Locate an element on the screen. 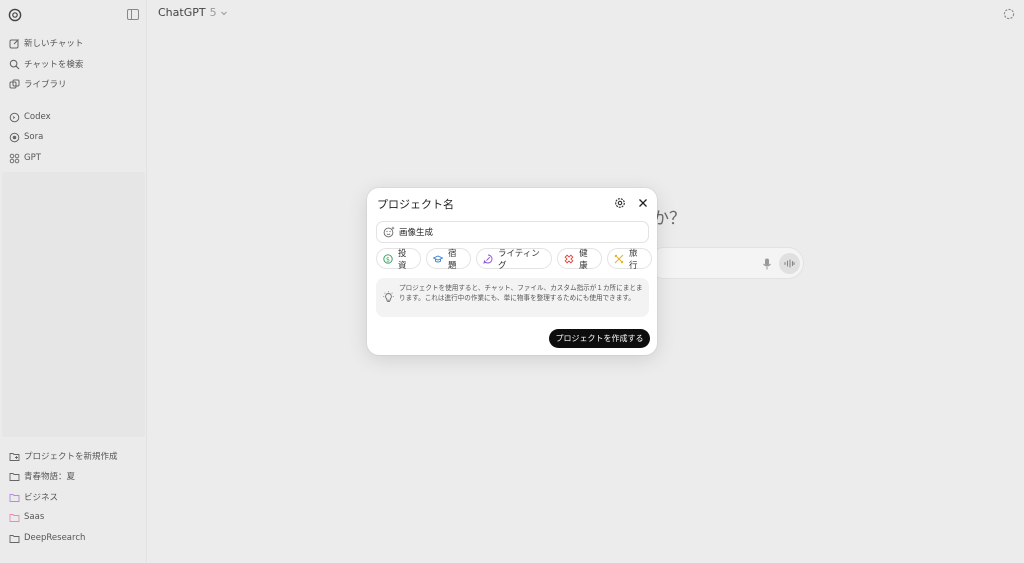 This screenshot has width=1024, height=563. sidebar-item-label: DeepResearch is located at coordinates (55, 538).